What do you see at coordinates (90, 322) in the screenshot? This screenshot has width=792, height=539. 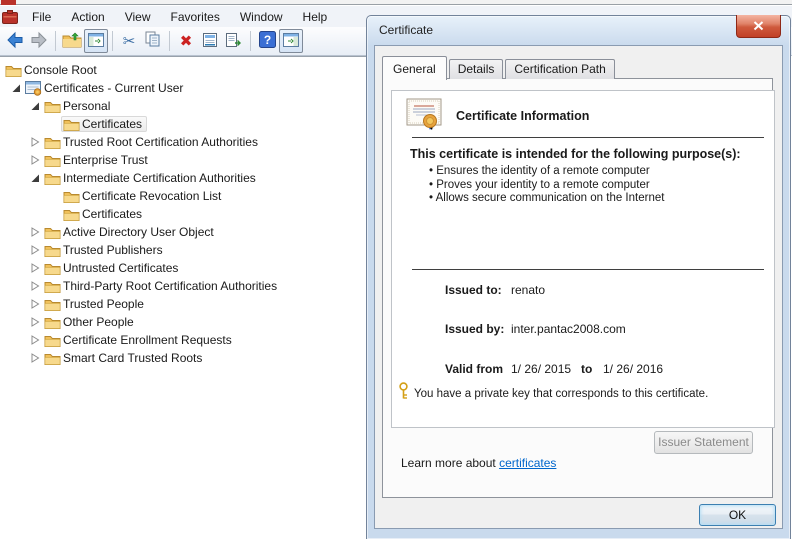 I see `tree-item-body: Other People` at bounding box center [90, 322].